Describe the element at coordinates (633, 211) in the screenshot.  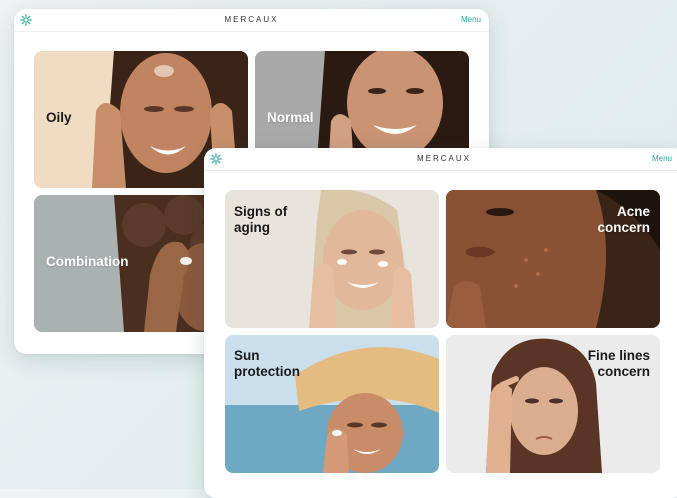
I see `card-label-line1: Acne` at that location.